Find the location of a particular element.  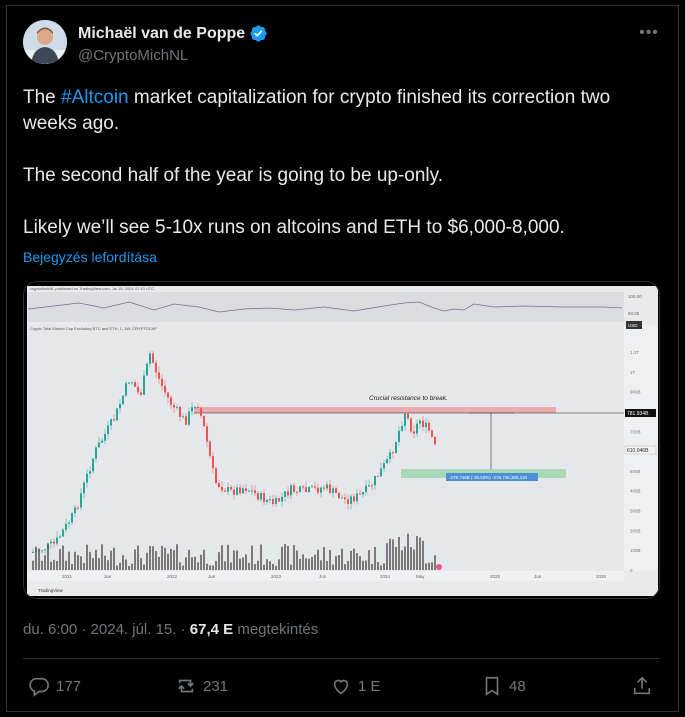

reply-button: 177 is located at coordinates (54, 686).